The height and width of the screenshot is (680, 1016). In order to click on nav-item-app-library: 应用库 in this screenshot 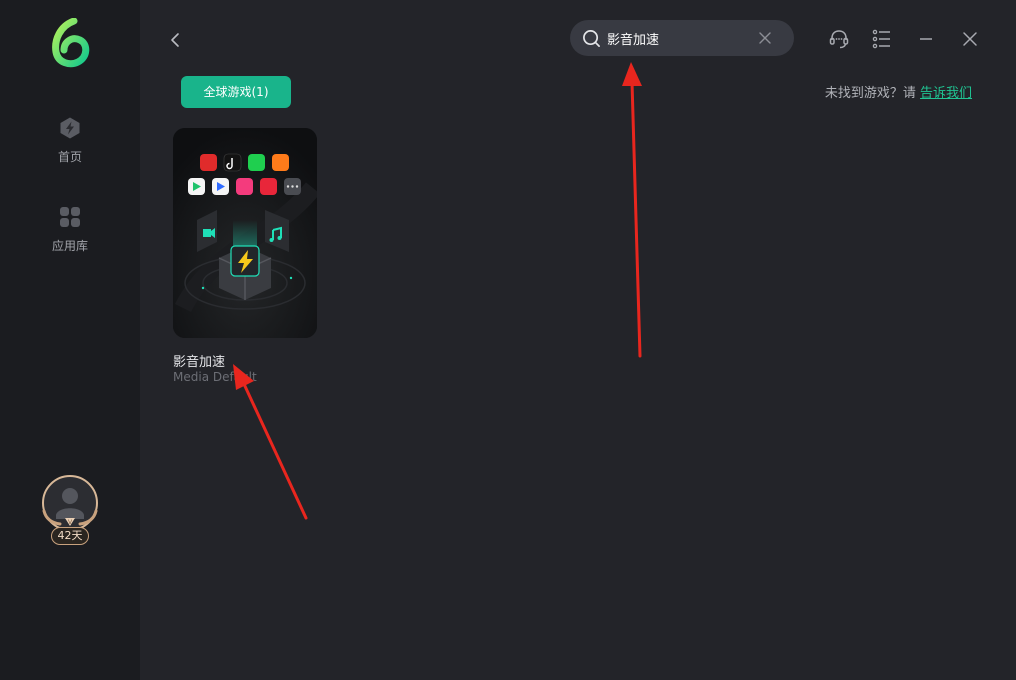, I will do `click(70, 240)`.